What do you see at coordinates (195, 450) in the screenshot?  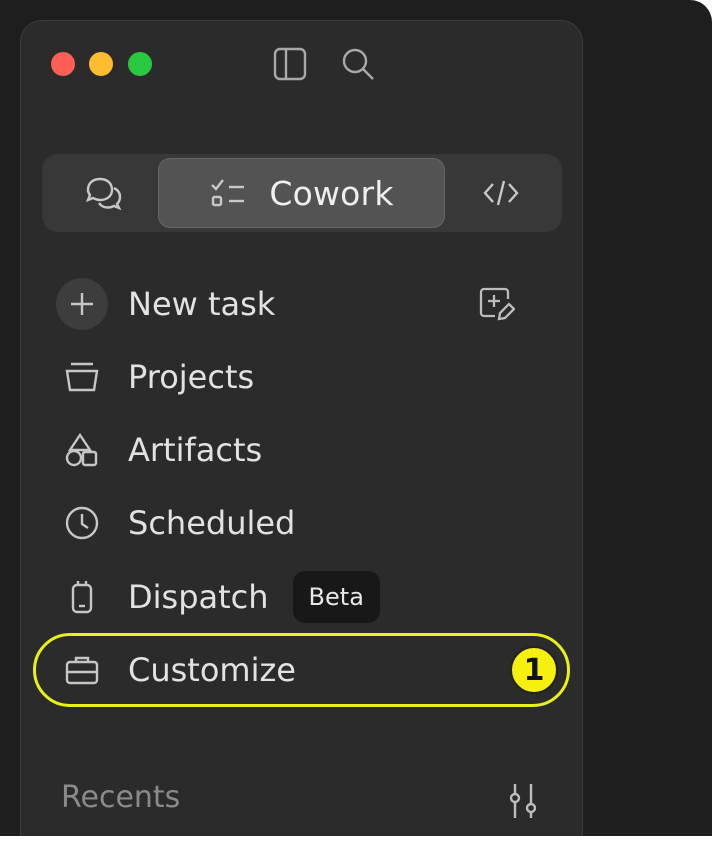 I see `artifacts-label: Artifacts` at bounding box center [195, 450].